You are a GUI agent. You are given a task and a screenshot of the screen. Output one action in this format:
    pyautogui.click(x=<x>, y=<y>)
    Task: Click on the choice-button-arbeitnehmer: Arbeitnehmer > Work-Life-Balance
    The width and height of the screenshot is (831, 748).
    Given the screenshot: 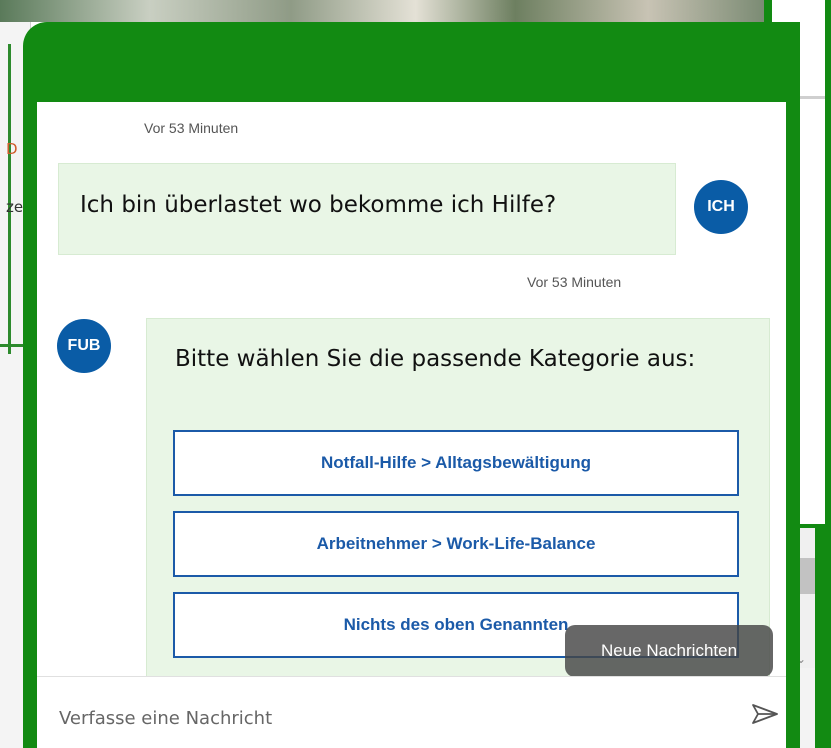 What is the action you would take?
    pyautogui.click(x=456, y=544)
    